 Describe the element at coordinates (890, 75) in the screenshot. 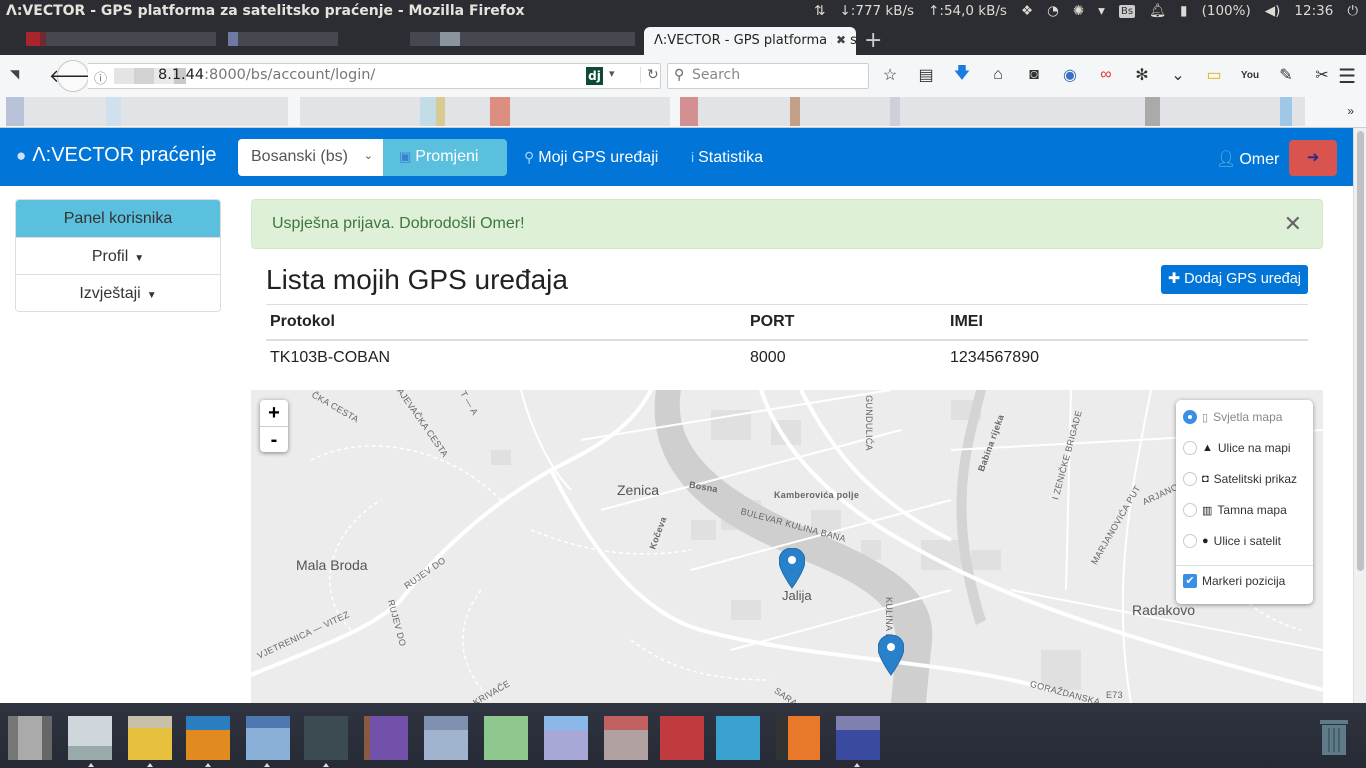

I see `bookmark-star-icon: ☆` at that location.